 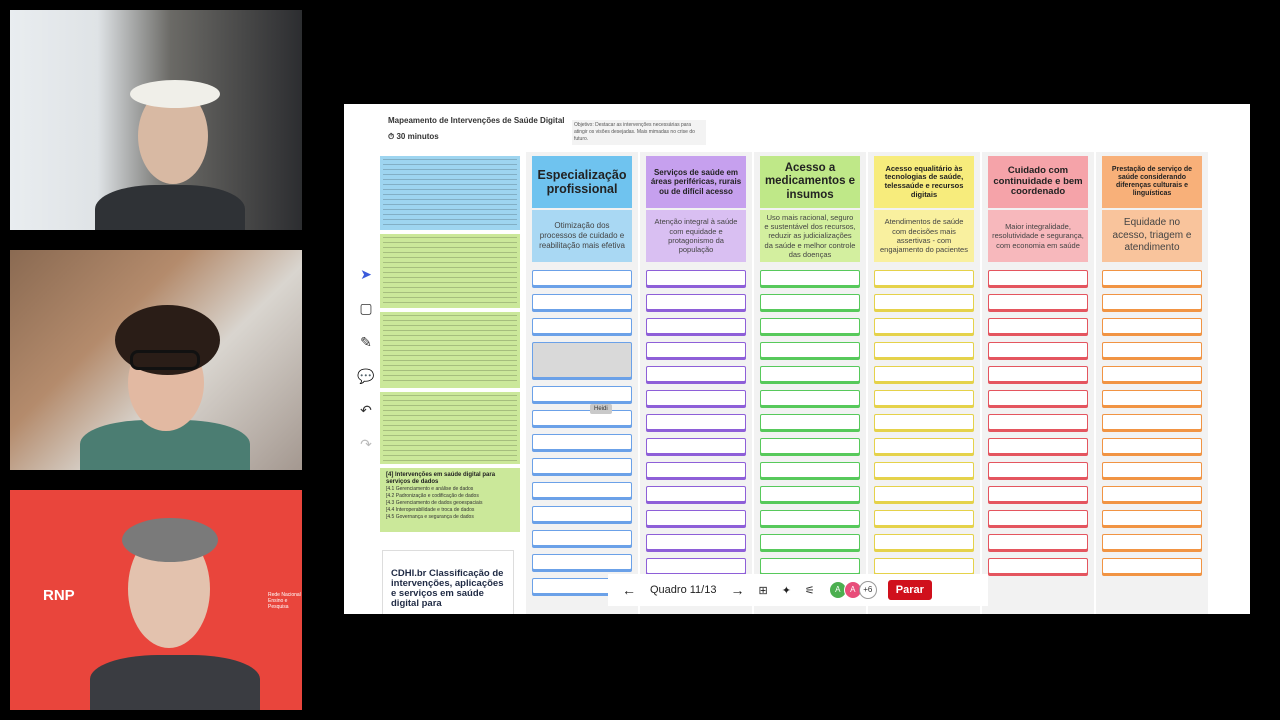 I want to click on comment-icon: 💬, so click(x=366, y=376).